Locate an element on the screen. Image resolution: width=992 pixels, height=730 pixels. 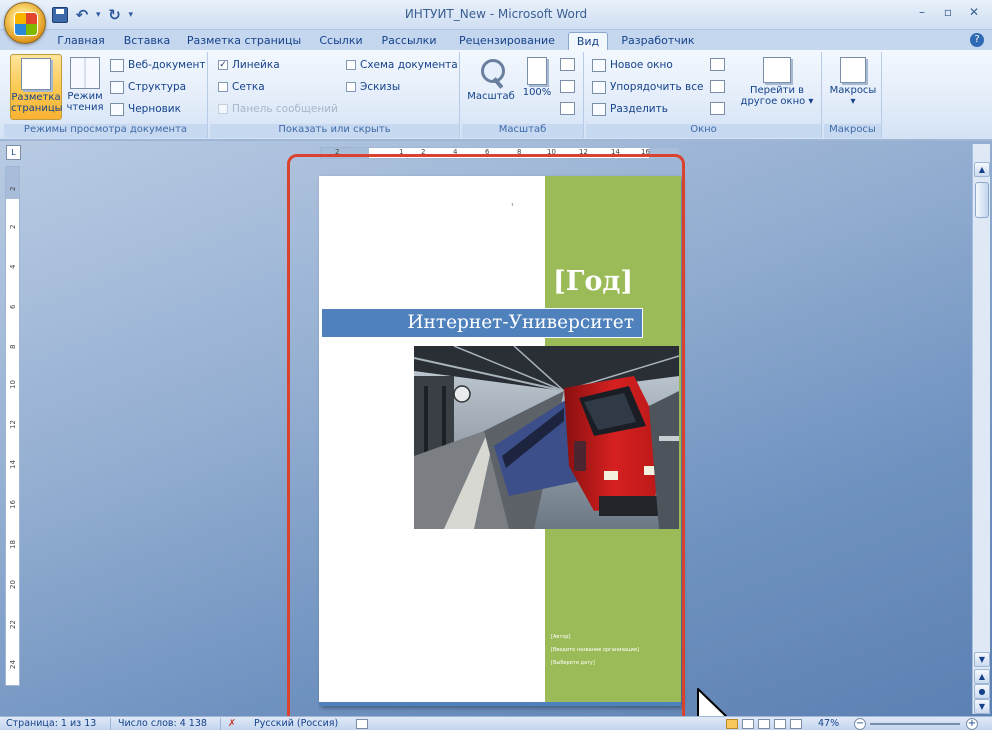
draft-label: Черновик is located at coordinates (154, 109).